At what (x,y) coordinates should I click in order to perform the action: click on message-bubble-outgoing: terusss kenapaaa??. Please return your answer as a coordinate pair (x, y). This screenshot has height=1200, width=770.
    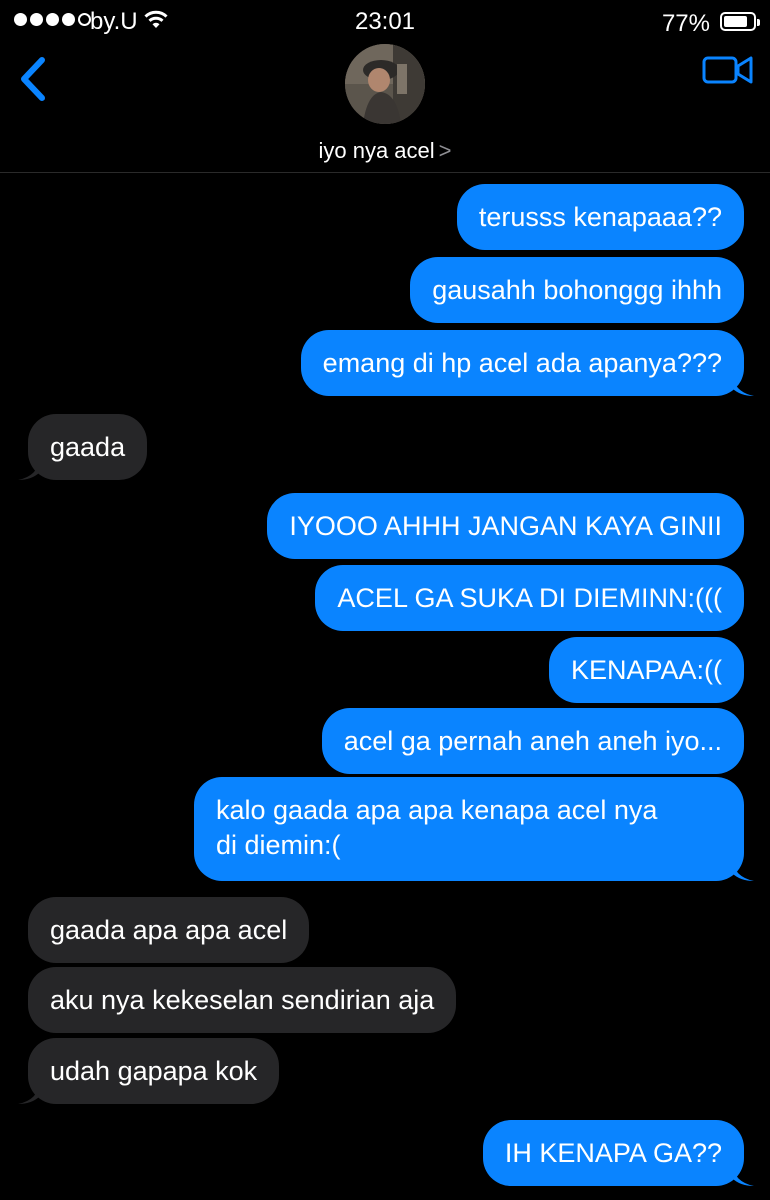
    Looking at the image, I should click on (600, 217).